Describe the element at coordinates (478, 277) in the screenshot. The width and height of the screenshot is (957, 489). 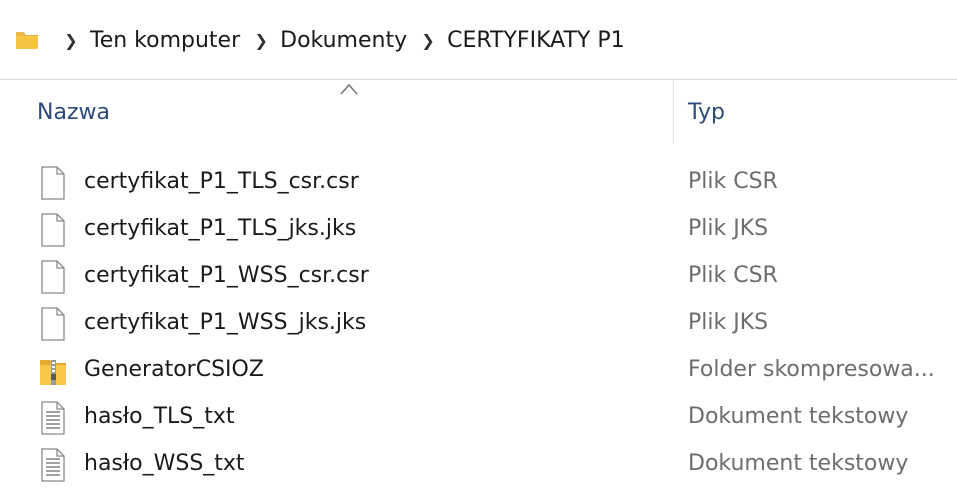
I see `file-row: certyfikat_P1_WSS_csr.csr Plik CSR` at that location.